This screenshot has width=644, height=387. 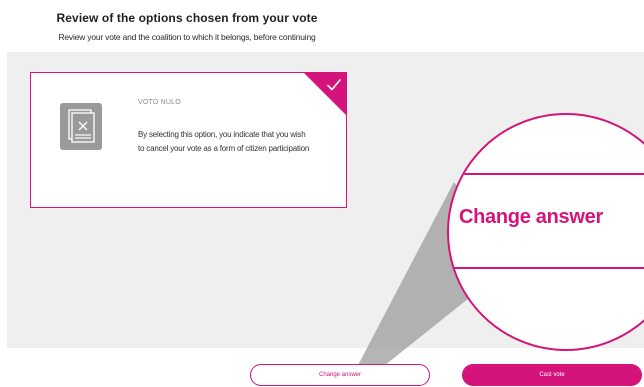 What do you see at coordinates (552, 375) in the screenshot?
I see `cast-vote-button: Cast vote` at bounding box center [552, 375].